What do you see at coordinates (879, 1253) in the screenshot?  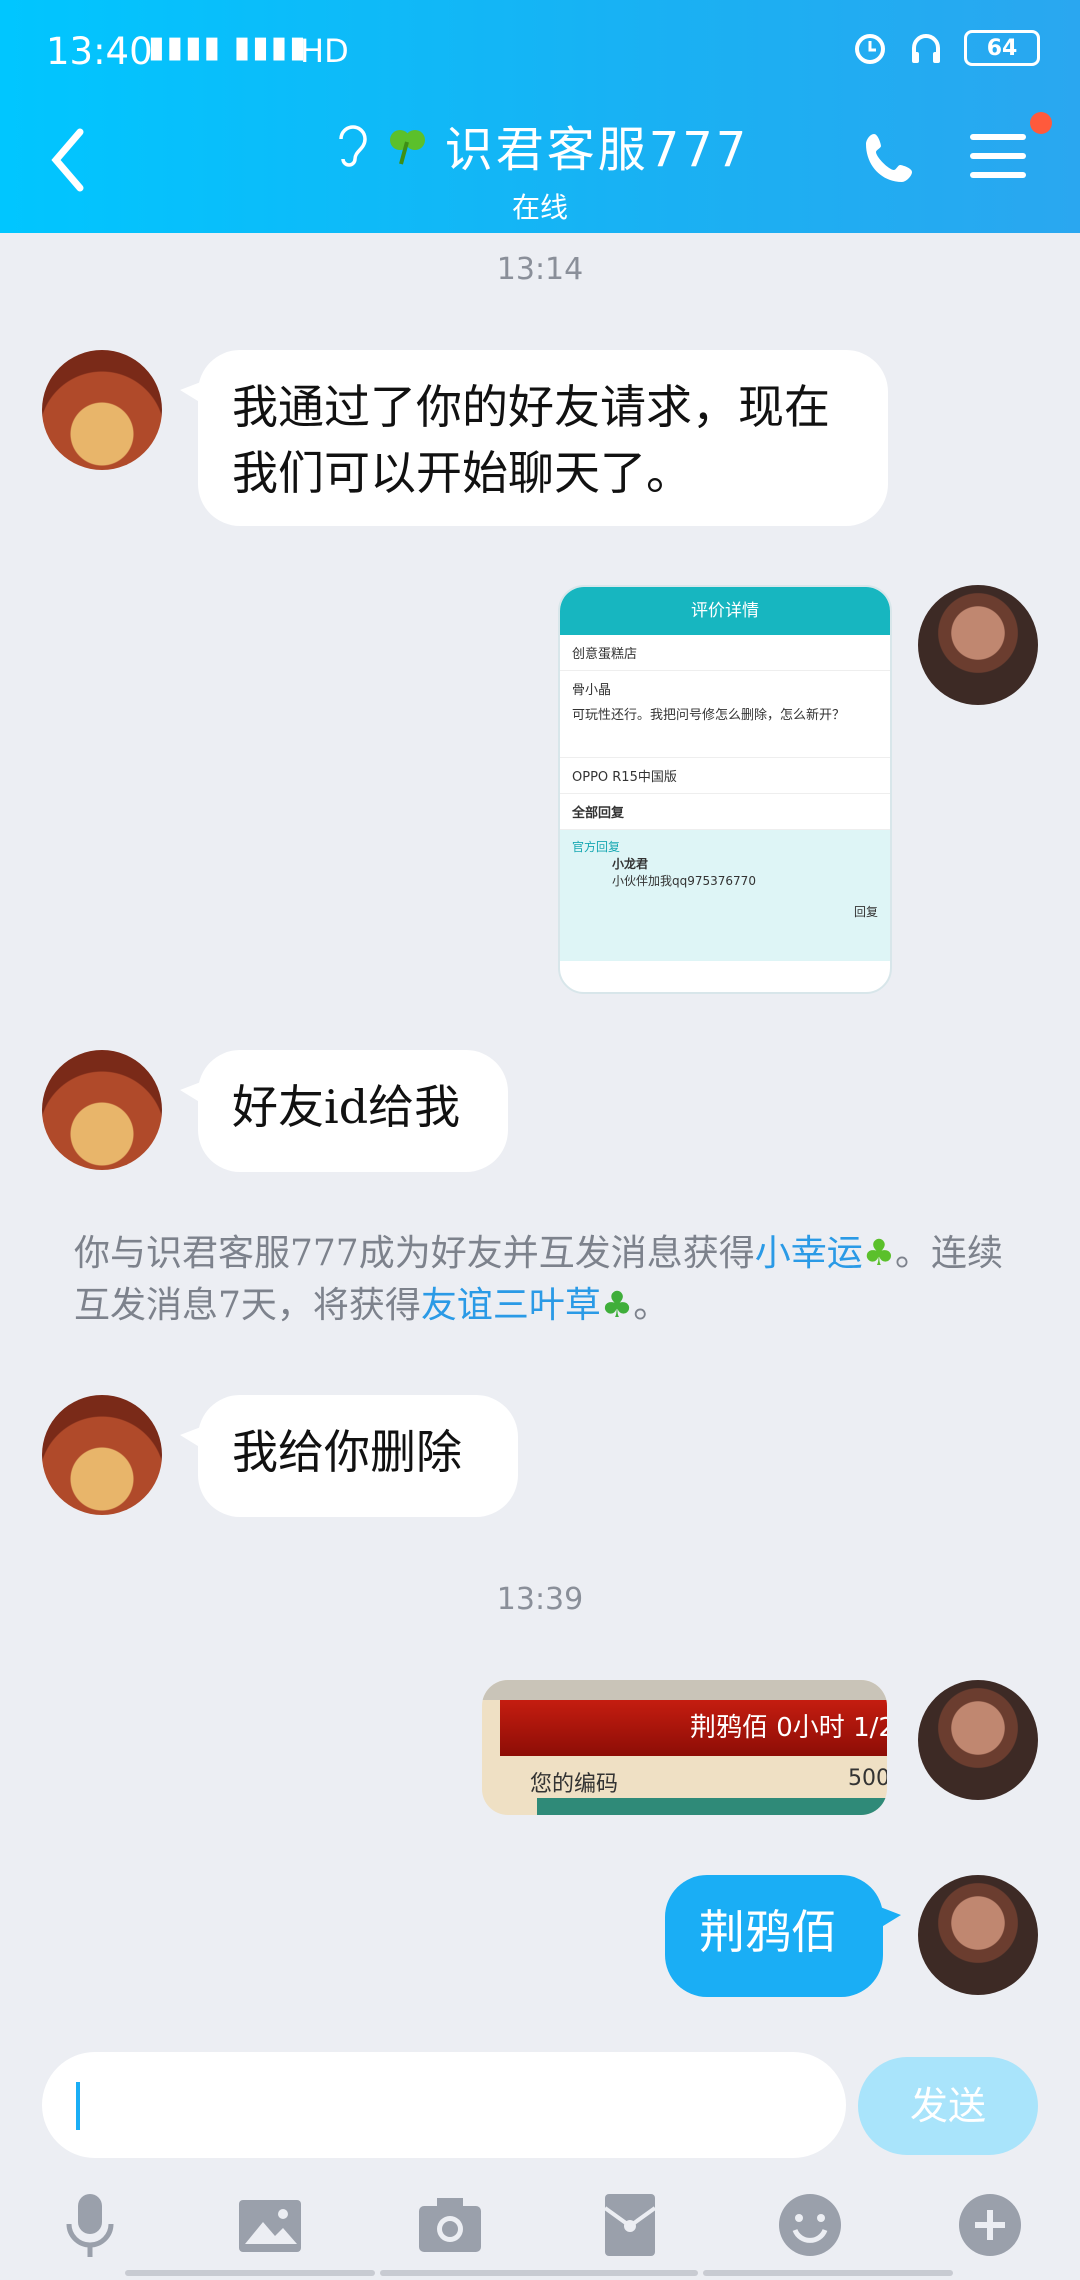 I see `clover-icon: ♣` at bounding box center [879, 1253].